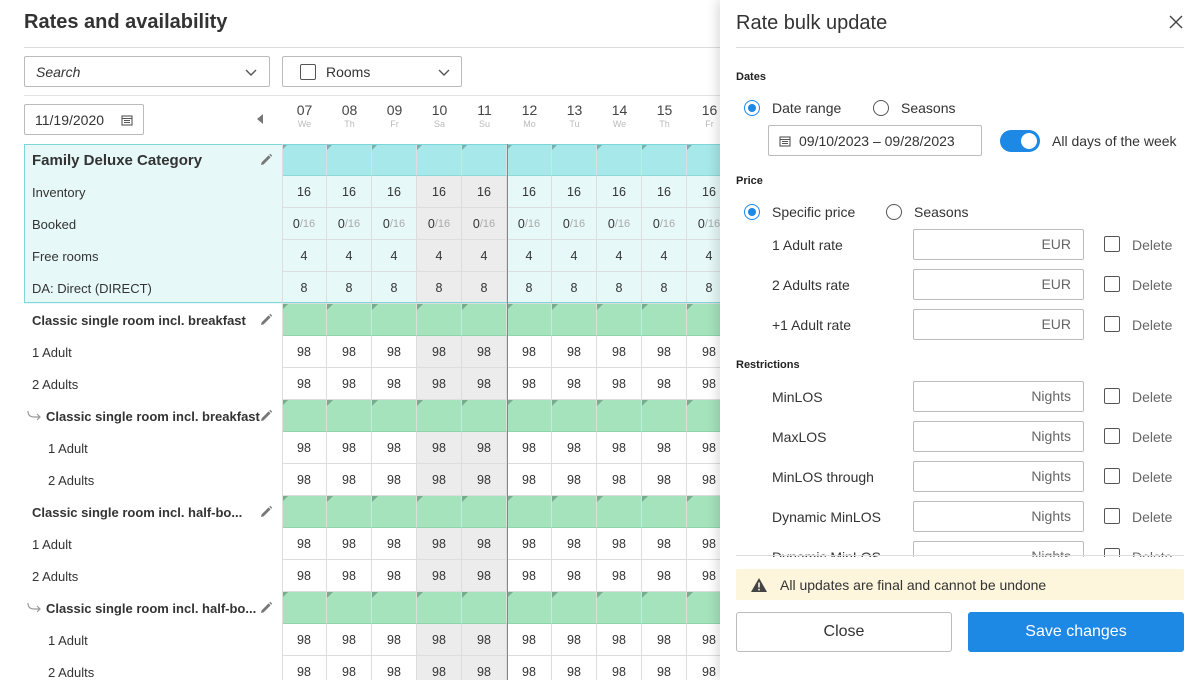 This screenshot has width=1200, height=680. I want to click on dates-seasons-radio, so click(881, 108).